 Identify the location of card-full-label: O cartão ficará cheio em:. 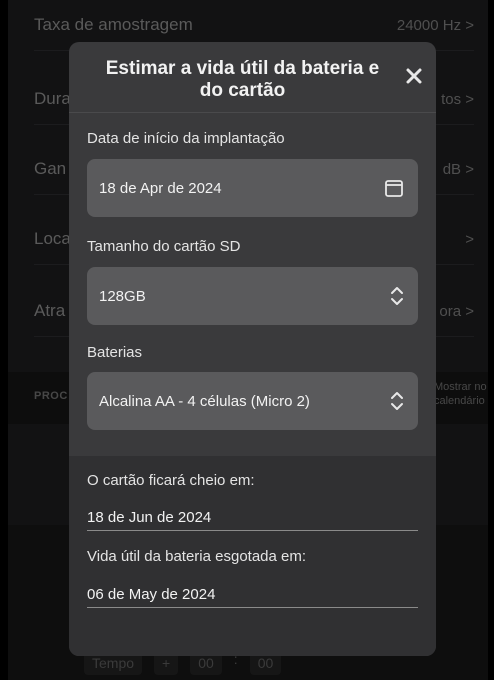
(171, 480).